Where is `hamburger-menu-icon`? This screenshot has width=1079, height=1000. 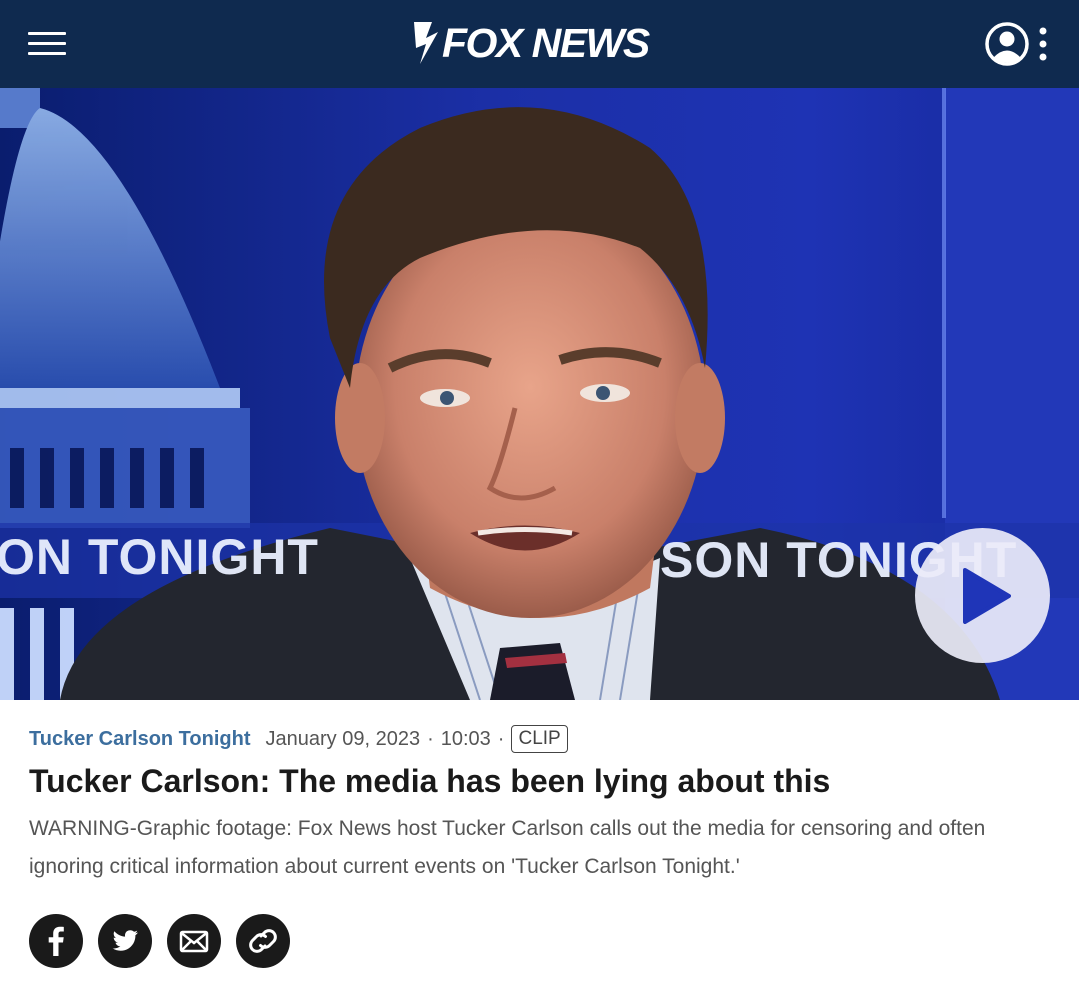
hamburger-menu-icon is located at coordinates (47, 44).